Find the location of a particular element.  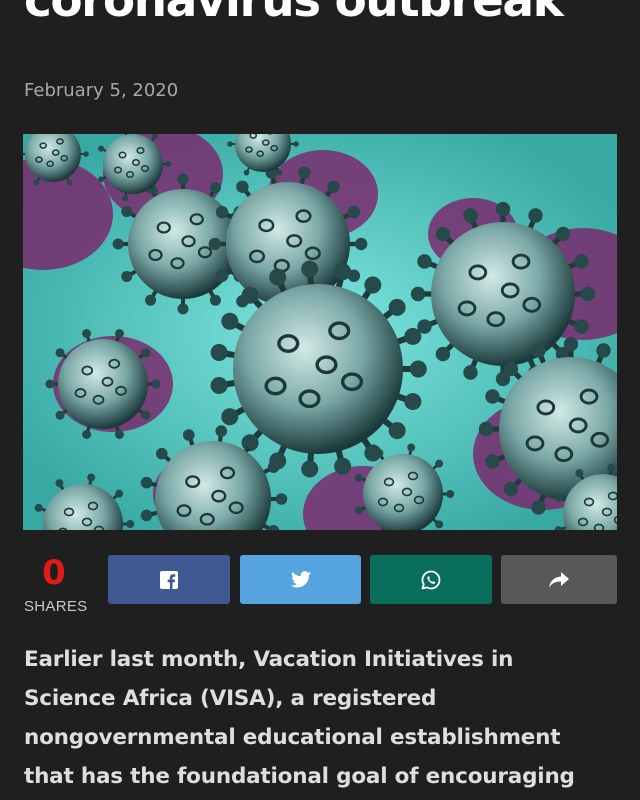

facebook-share-button is located at coordinates (169, 579).